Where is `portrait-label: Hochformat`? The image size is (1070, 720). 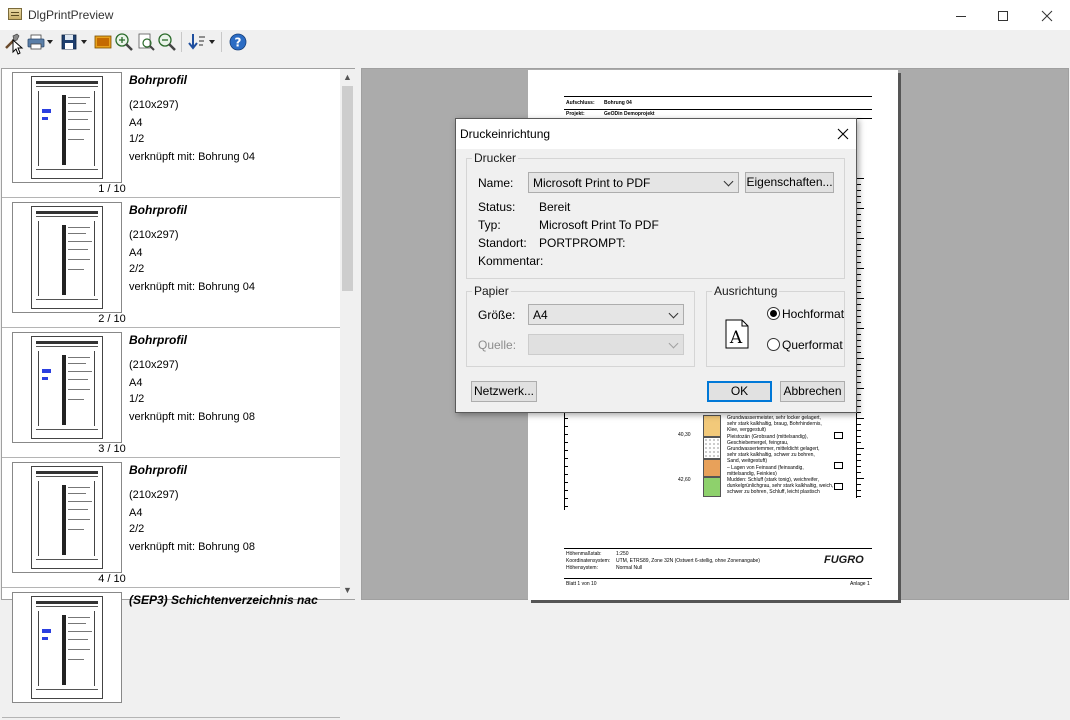 portrait-label: Hochformat is located at coordinates (813, 314).